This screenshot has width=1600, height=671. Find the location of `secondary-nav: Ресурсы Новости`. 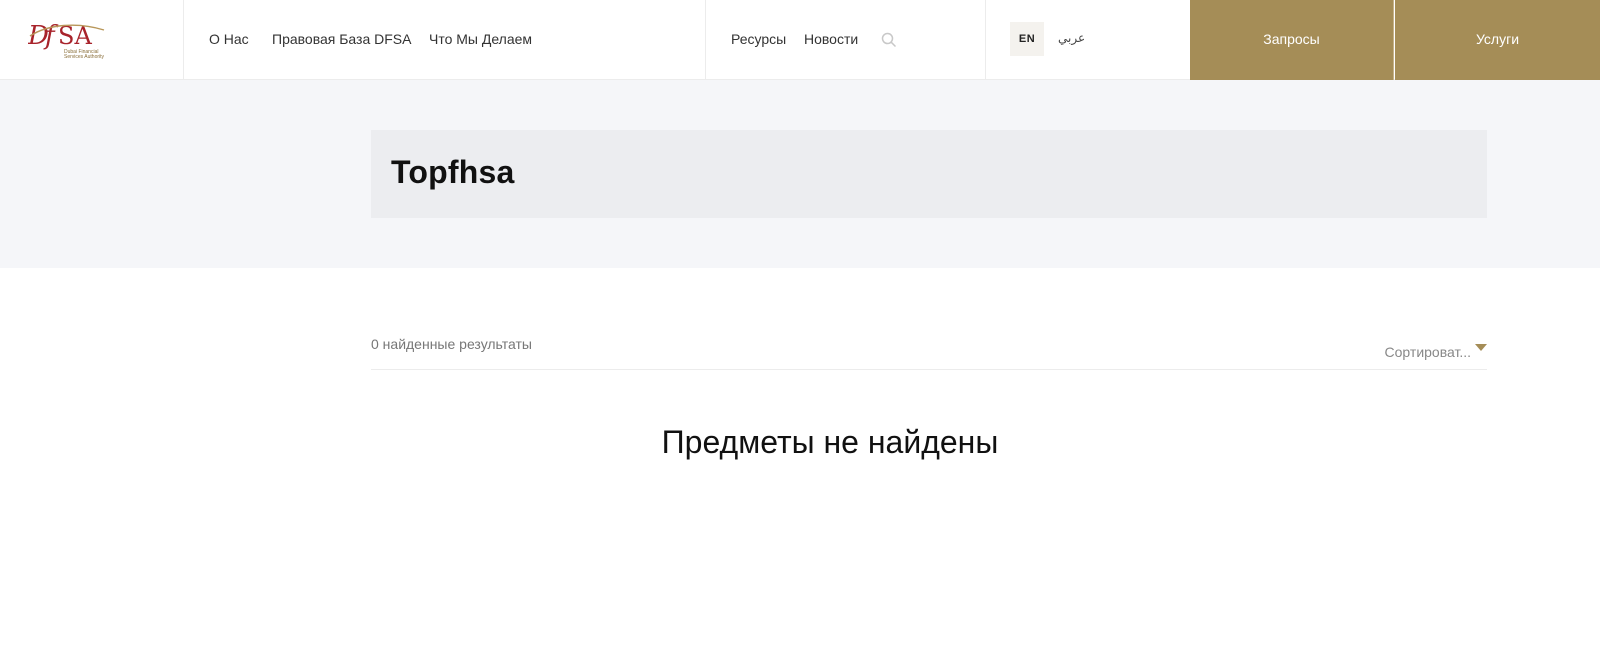

secondary-nav: Ресурсы Новости is located at coordinates (846, 40).